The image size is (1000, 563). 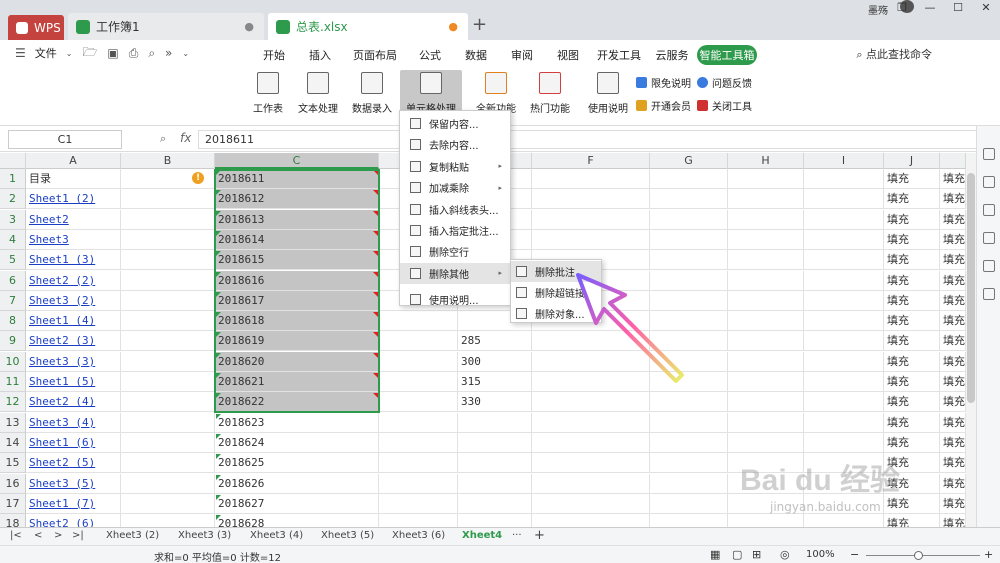 I want to click on instructions-button: 使用说明, so click(x=608, y=92).